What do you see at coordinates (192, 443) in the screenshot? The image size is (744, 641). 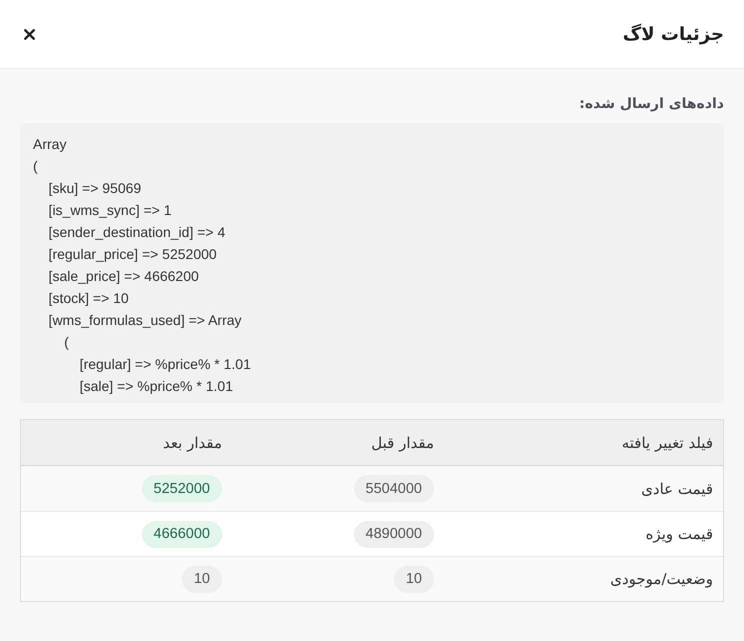 I see `column-header: مقدار بعد` at bounding box center [192, 443].